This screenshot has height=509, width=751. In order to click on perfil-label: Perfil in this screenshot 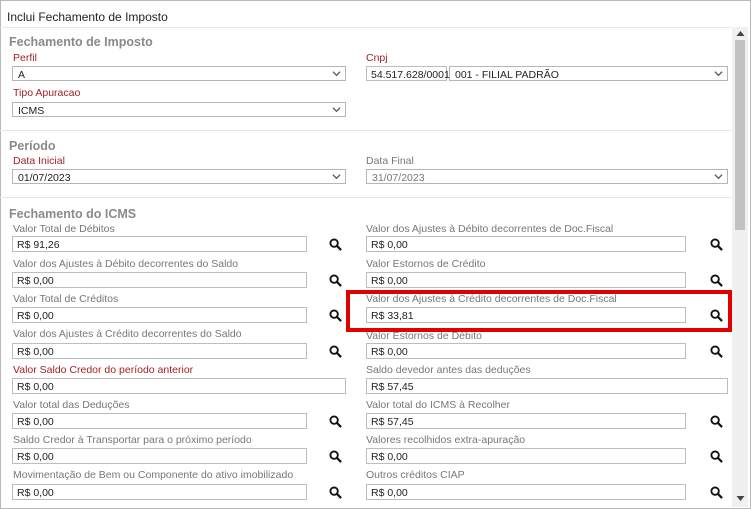, I will do `click(25, 58)`.